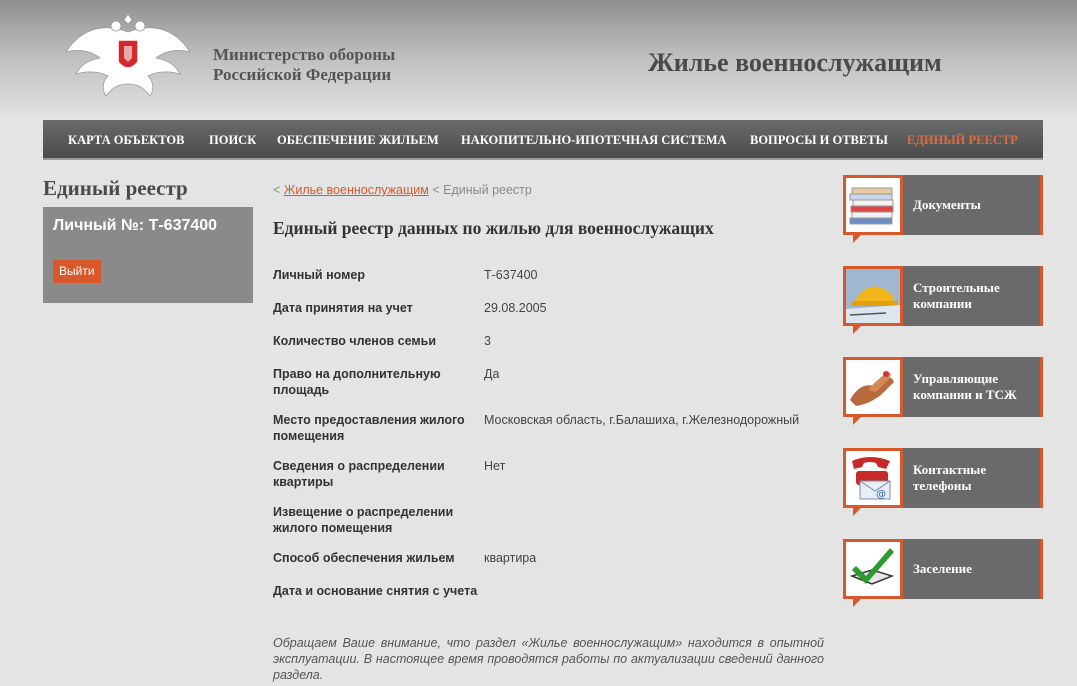  What do you see at coordinates (356, 190) in the screenshot?
I see `breadcrumb-link-housing: Жилье военнослужащим` at bounding box center [356, 190].